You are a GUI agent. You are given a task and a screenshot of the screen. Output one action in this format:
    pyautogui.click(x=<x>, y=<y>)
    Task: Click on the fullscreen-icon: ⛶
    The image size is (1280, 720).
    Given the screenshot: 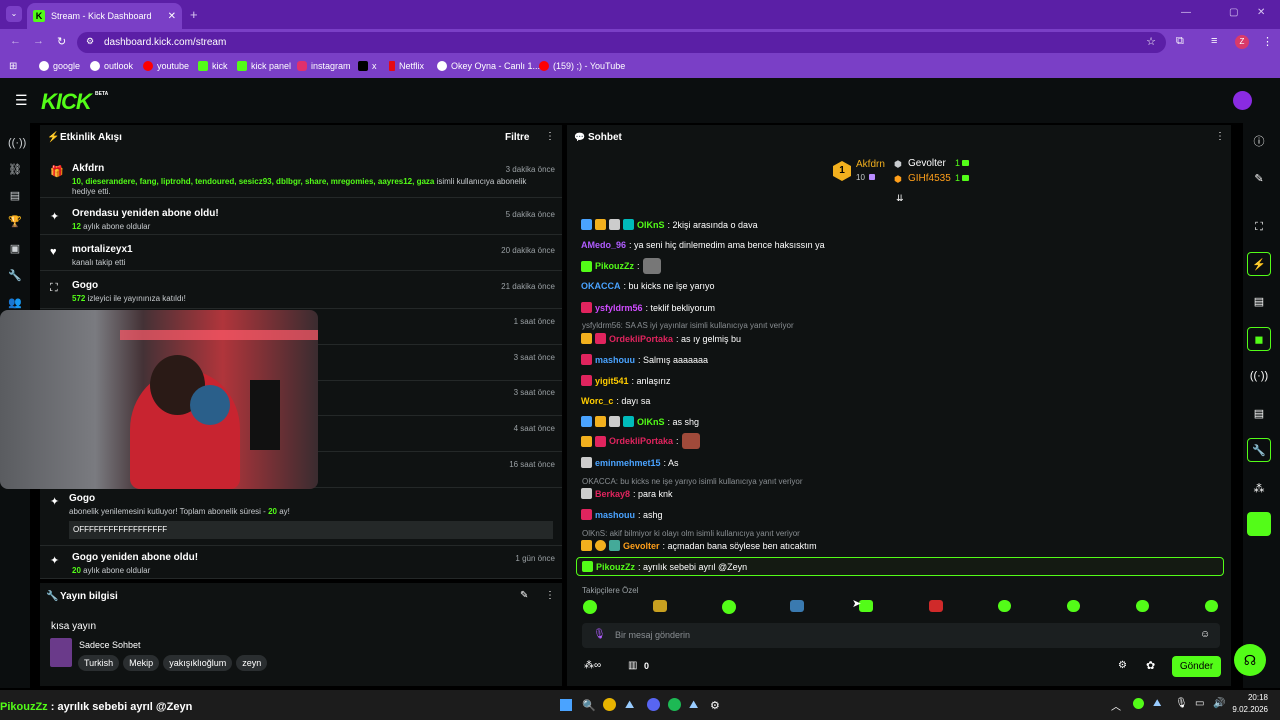 What is the action you would take?
    pyautogui.click(x=1259, y=227)
    